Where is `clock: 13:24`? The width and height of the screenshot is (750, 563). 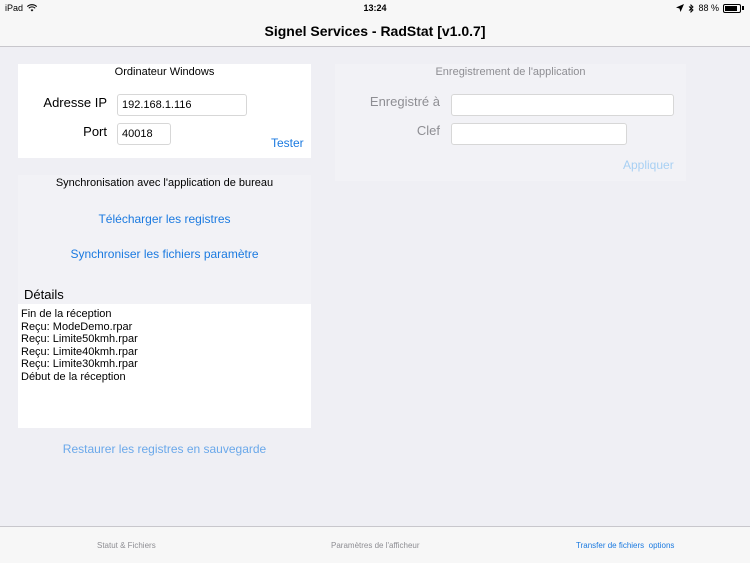 clock: 13:24 is located at coordinates (375, 8).